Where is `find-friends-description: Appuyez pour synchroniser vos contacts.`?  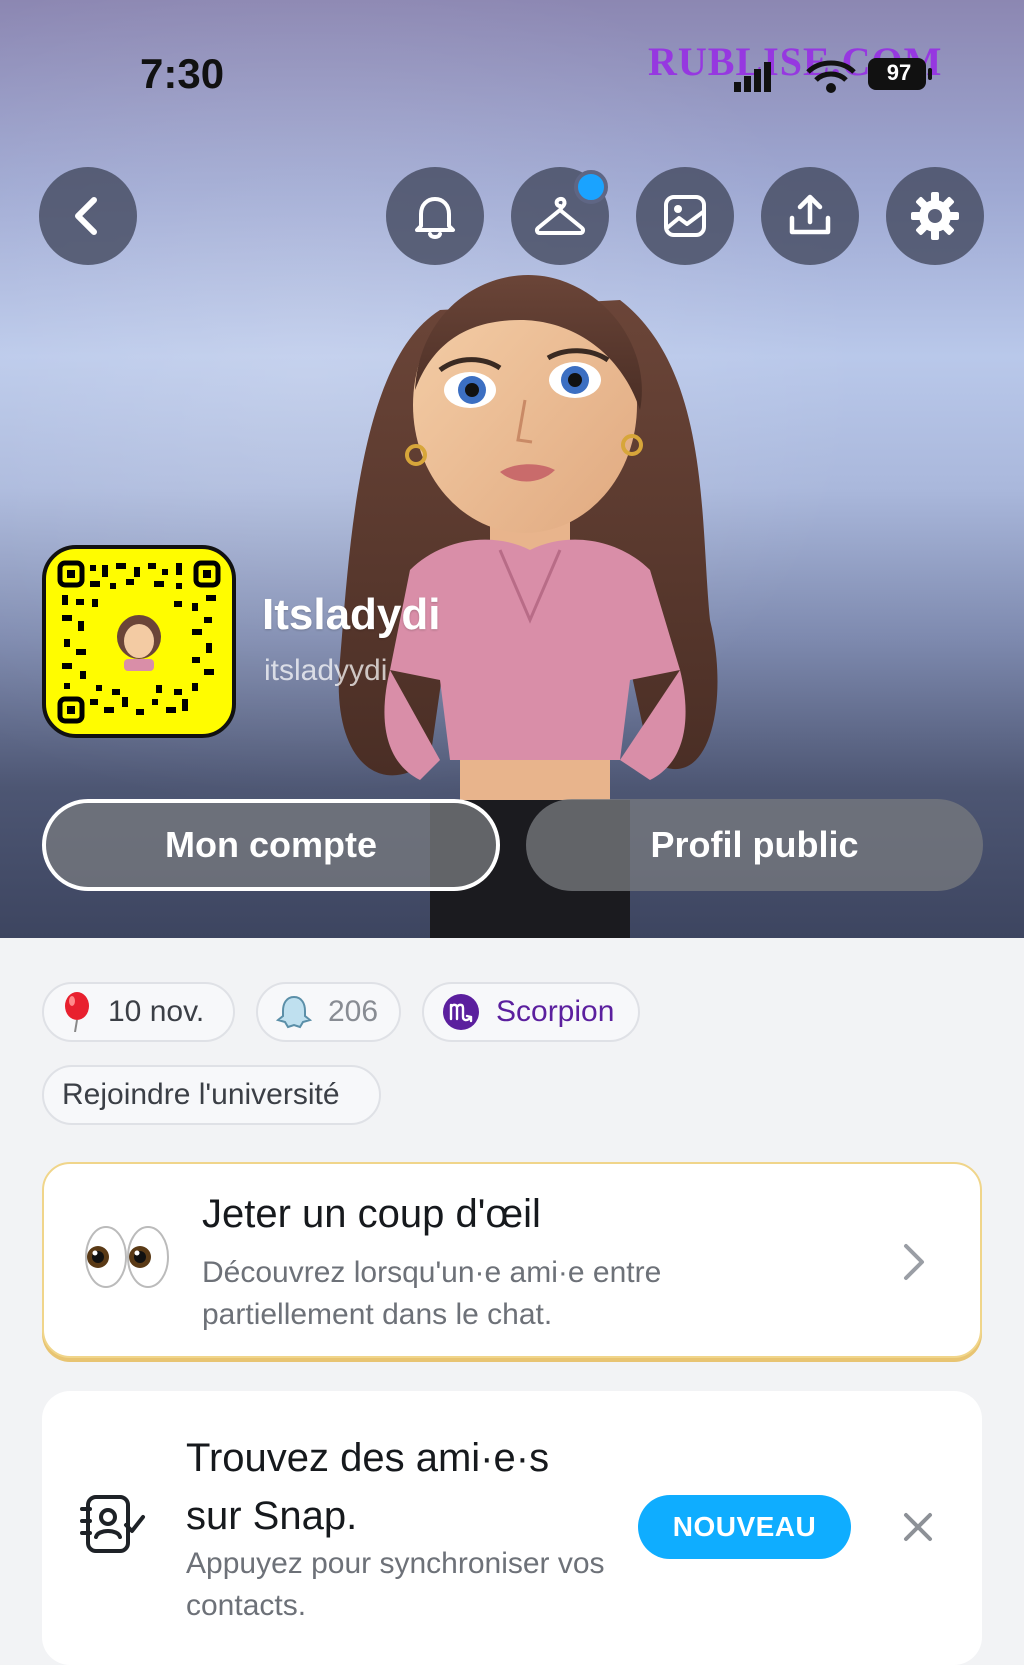 find-friends-description: Appuyez pour synchroniser vos contacts. is located at coordinates (395, 1584).